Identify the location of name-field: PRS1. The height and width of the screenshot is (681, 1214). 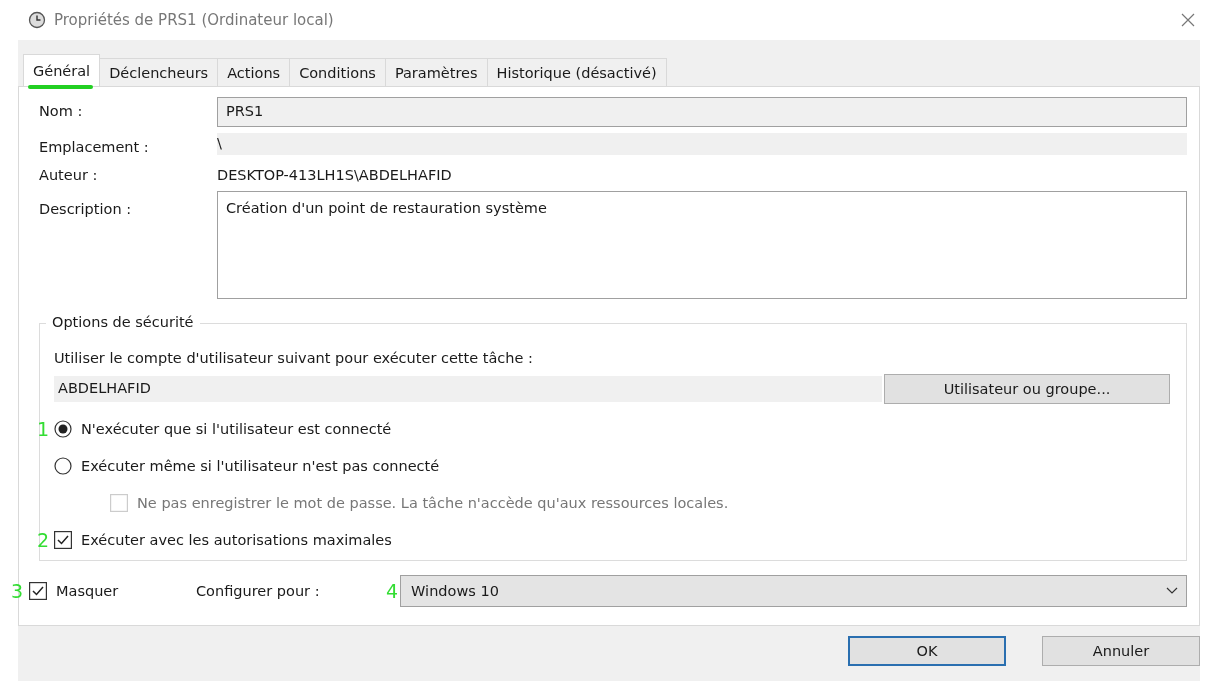
(702, 112).